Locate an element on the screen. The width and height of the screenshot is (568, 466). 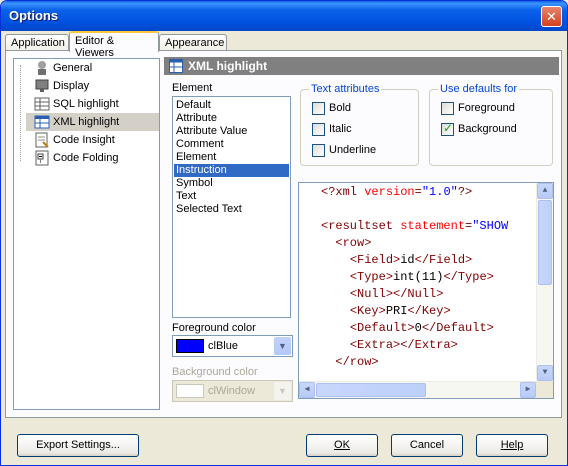
use-defaults-group: Use defaults for Foreground ✓ Background is located at coordinates (491, 124).